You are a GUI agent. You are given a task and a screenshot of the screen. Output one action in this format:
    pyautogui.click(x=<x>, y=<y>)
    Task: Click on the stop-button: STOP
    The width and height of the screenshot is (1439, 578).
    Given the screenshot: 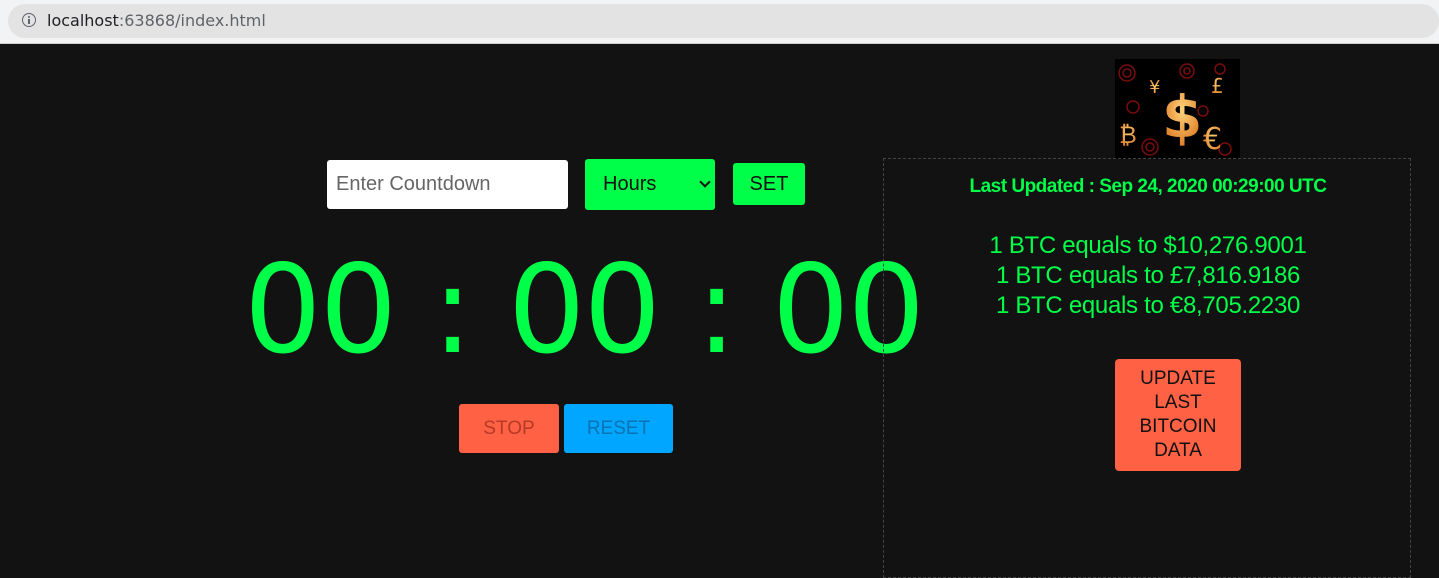 What is the action you would take?
    pyautogui.click(x=509, y=428)
    